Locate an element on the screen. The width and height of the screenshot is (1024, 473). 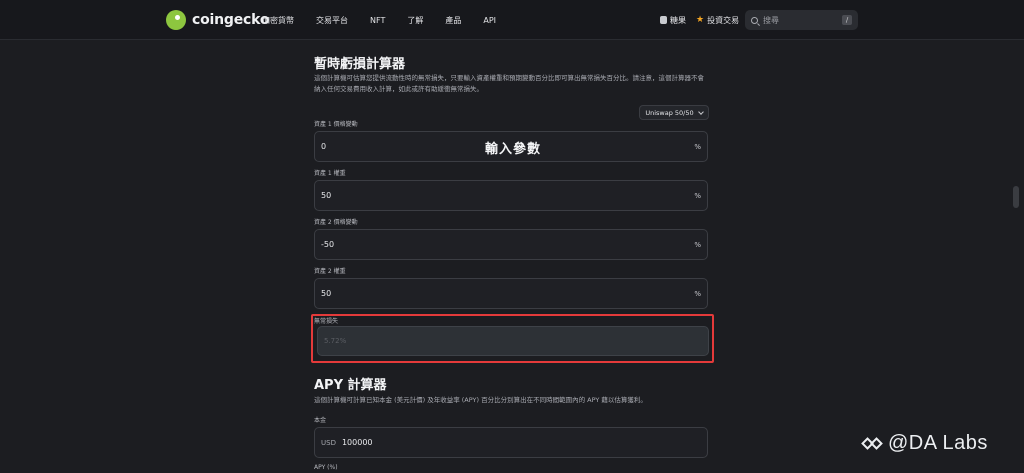
nav-item-exchanges: 交易平台 is located at coordinates (332, 20).